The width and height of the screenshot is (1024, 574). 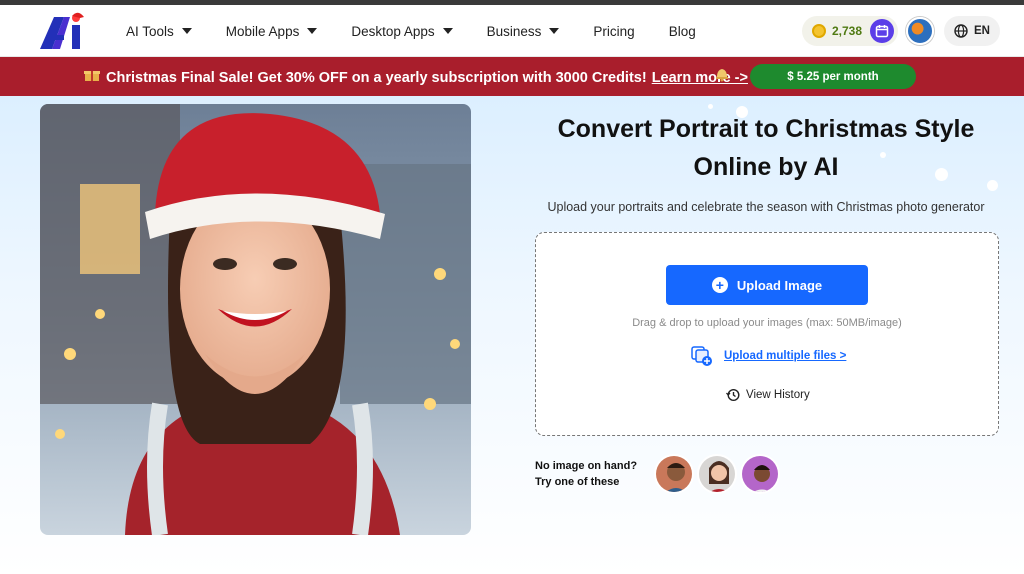 I want to click on coin-icon, so click(x=818, y=31).